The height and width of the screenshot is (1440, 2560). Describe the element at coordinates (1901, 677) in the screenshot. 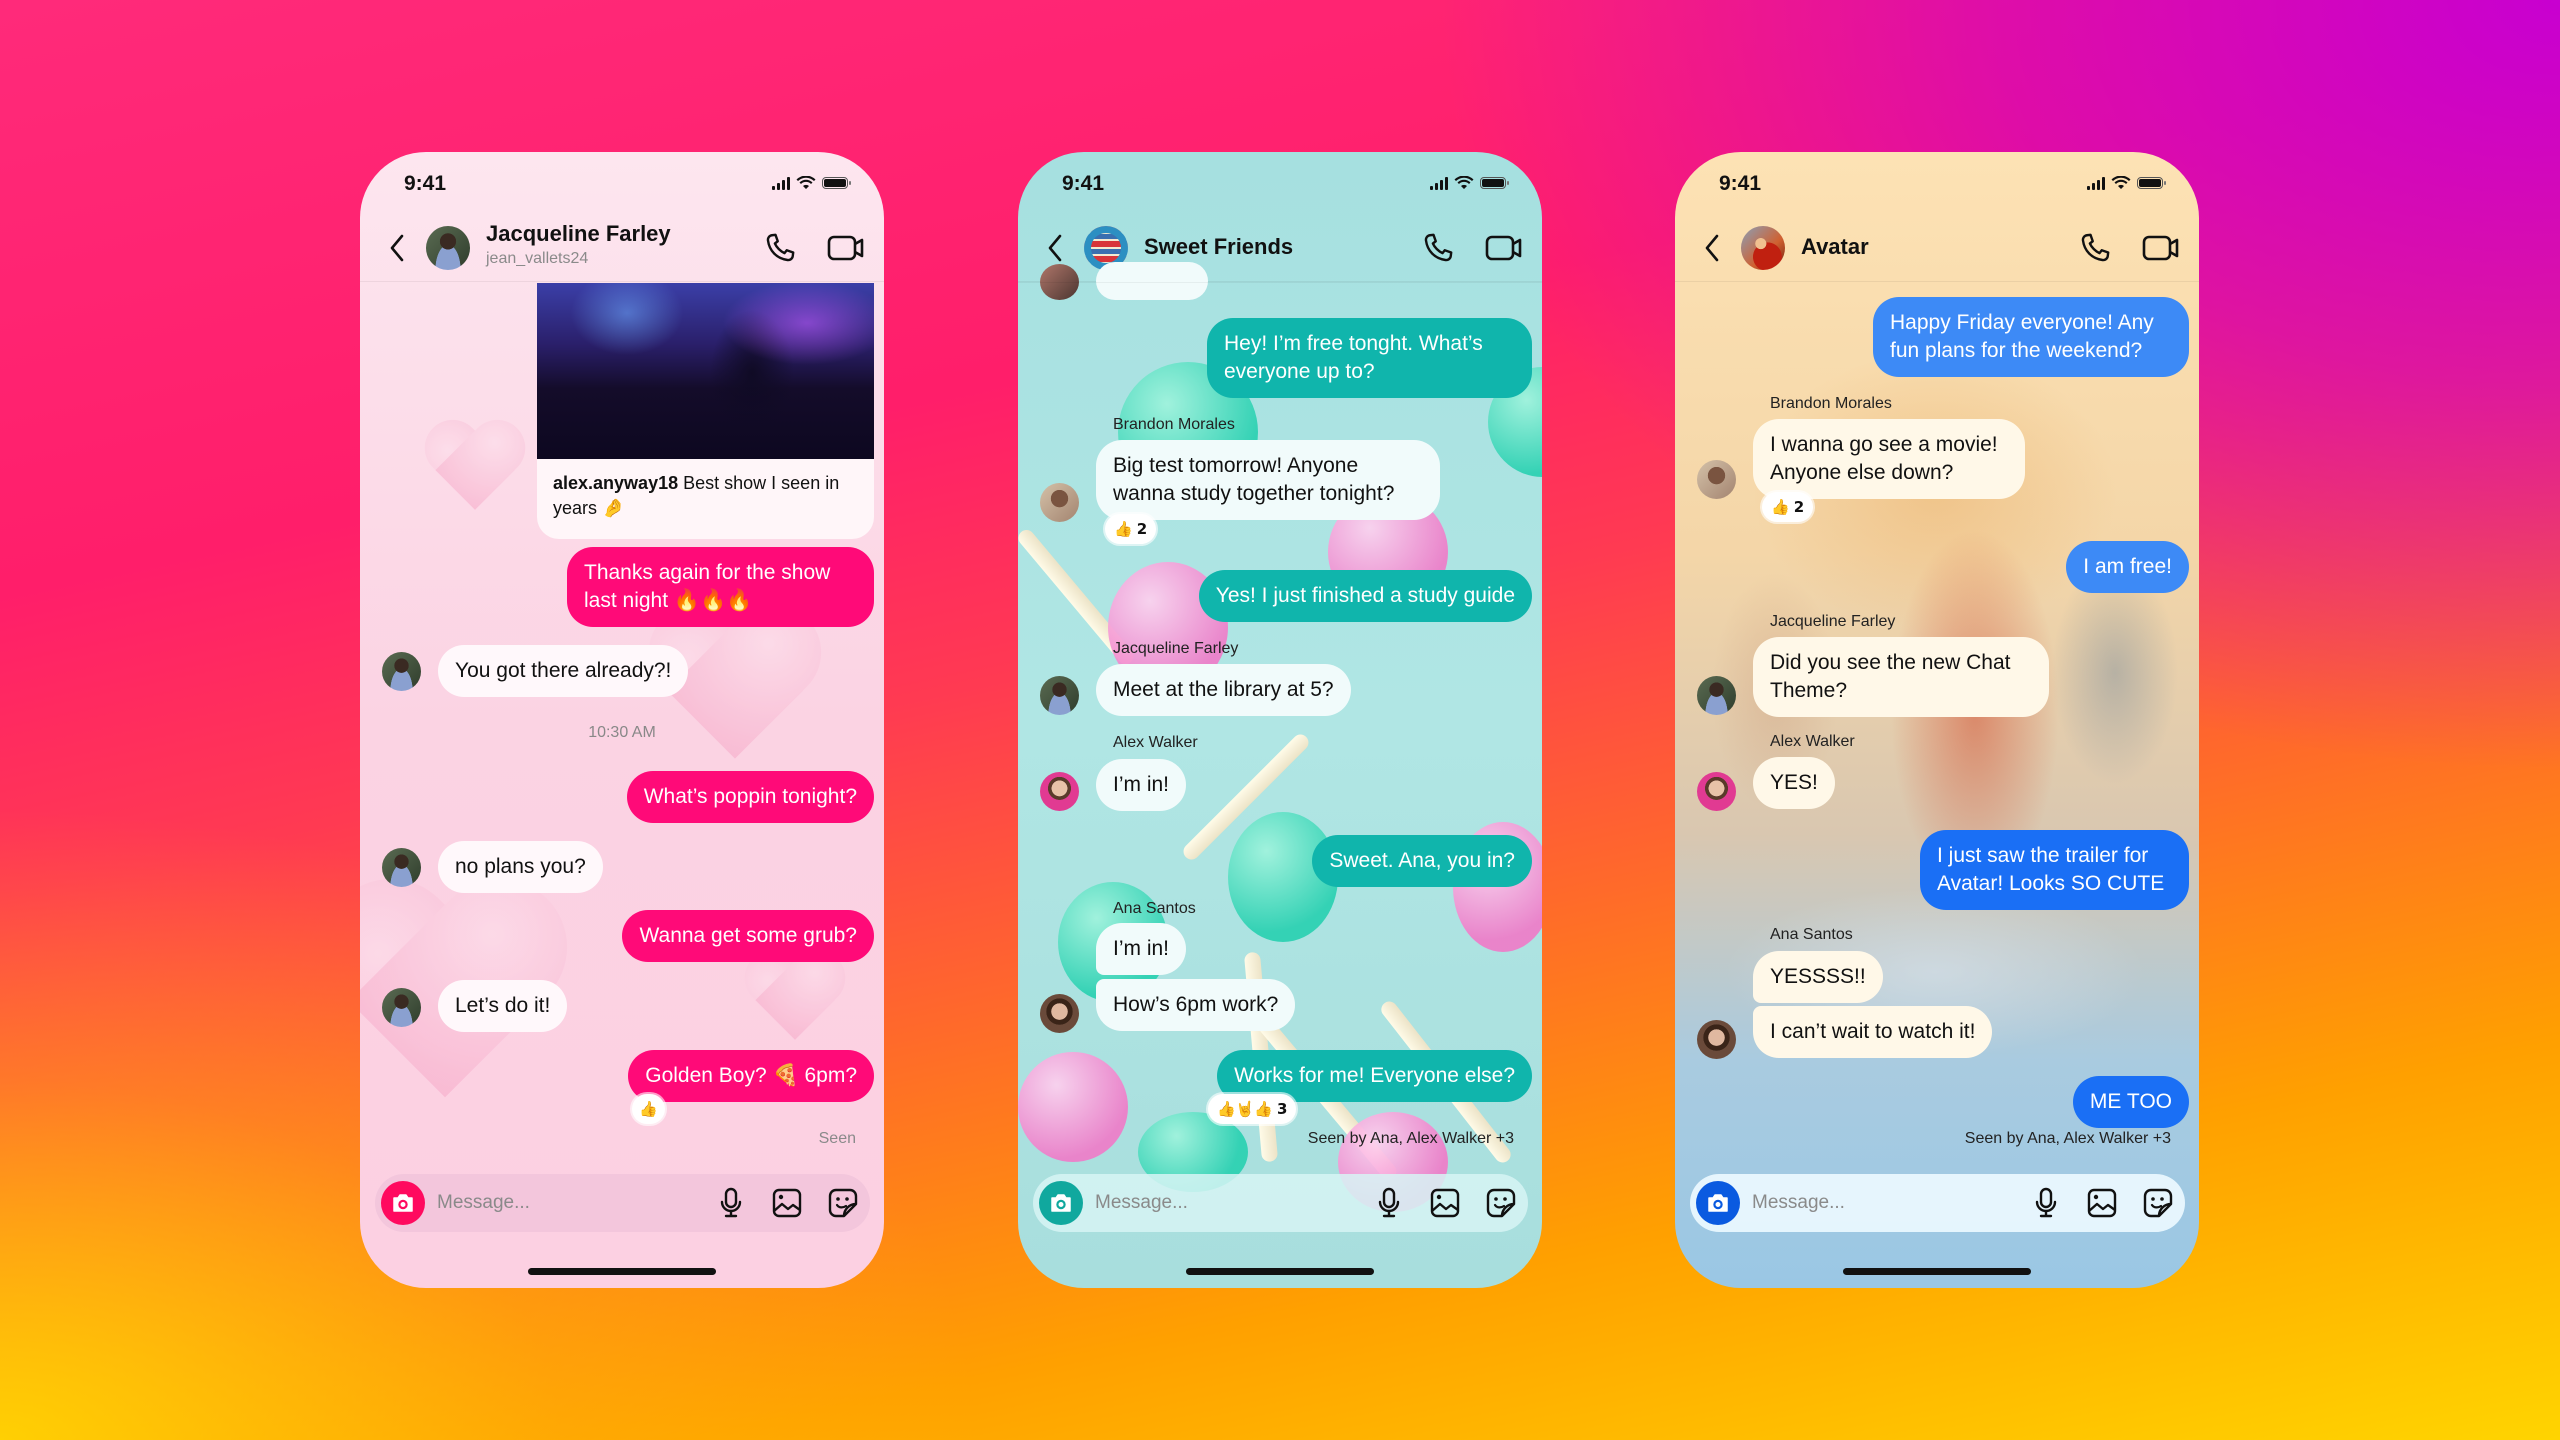

I see `message-incoming: Did you see the new Chat Theme?` at that location.